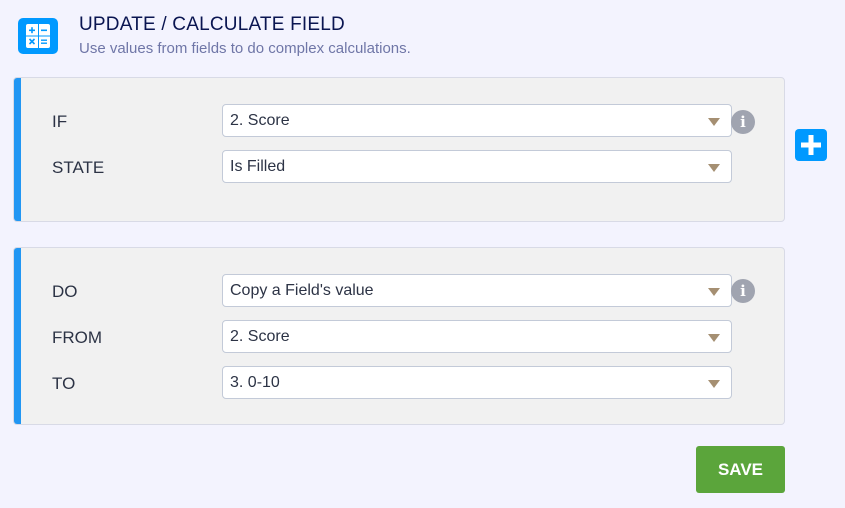 This screenshot has width=845, height=508. Describe the element at coordinates (477, 382) in the screenshot. I see `to-field-select: 3. 0-10` at that location.